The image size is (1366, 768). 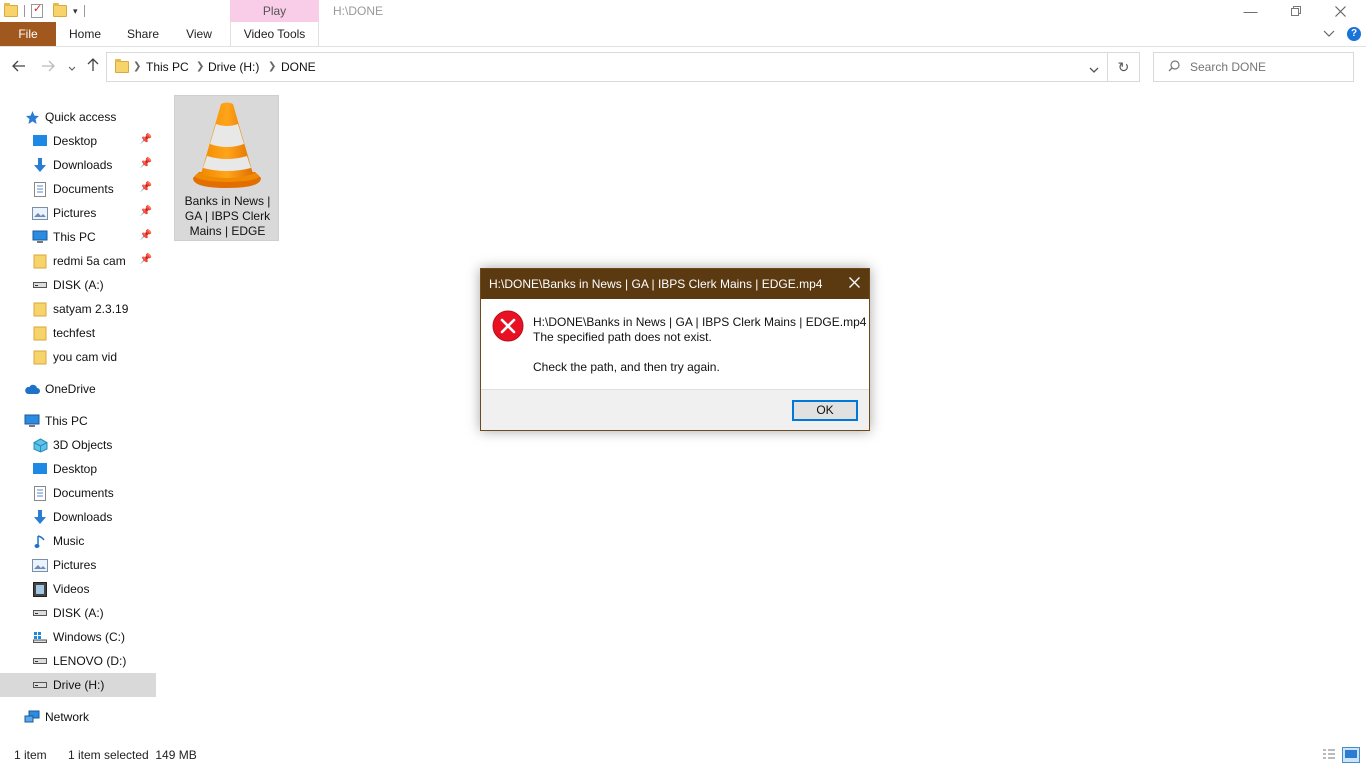 What do you see at coordinates (227, 145) in the screenshot?
I see `vlc-cone-icon` at bounding box center [227, 145].